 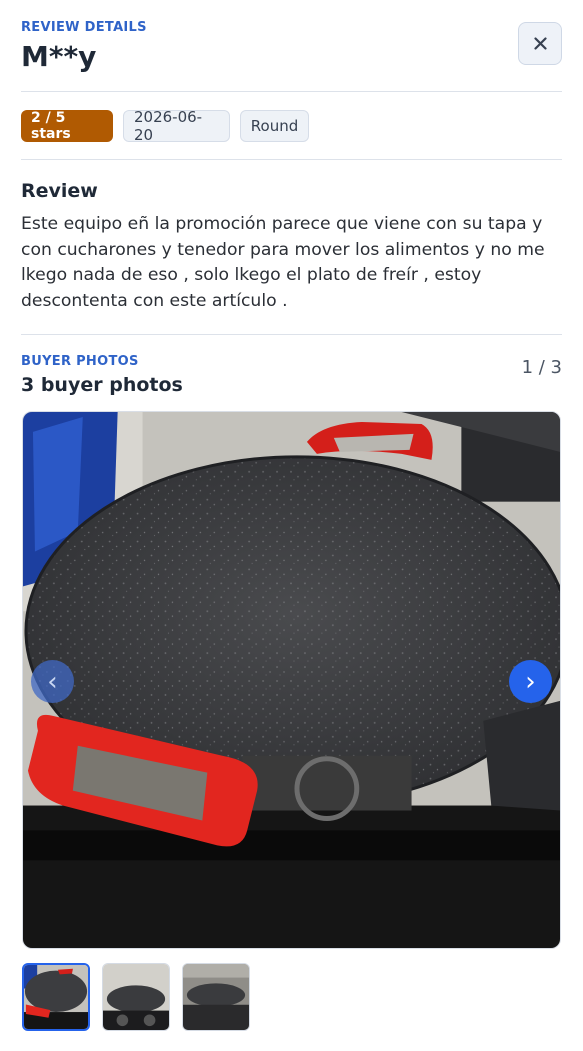 What do you see at coordinates (84, 27) in the screenshot?
I see `panel-eyebrow: REVIEW DETAILS` at bounding box center [84, 27].